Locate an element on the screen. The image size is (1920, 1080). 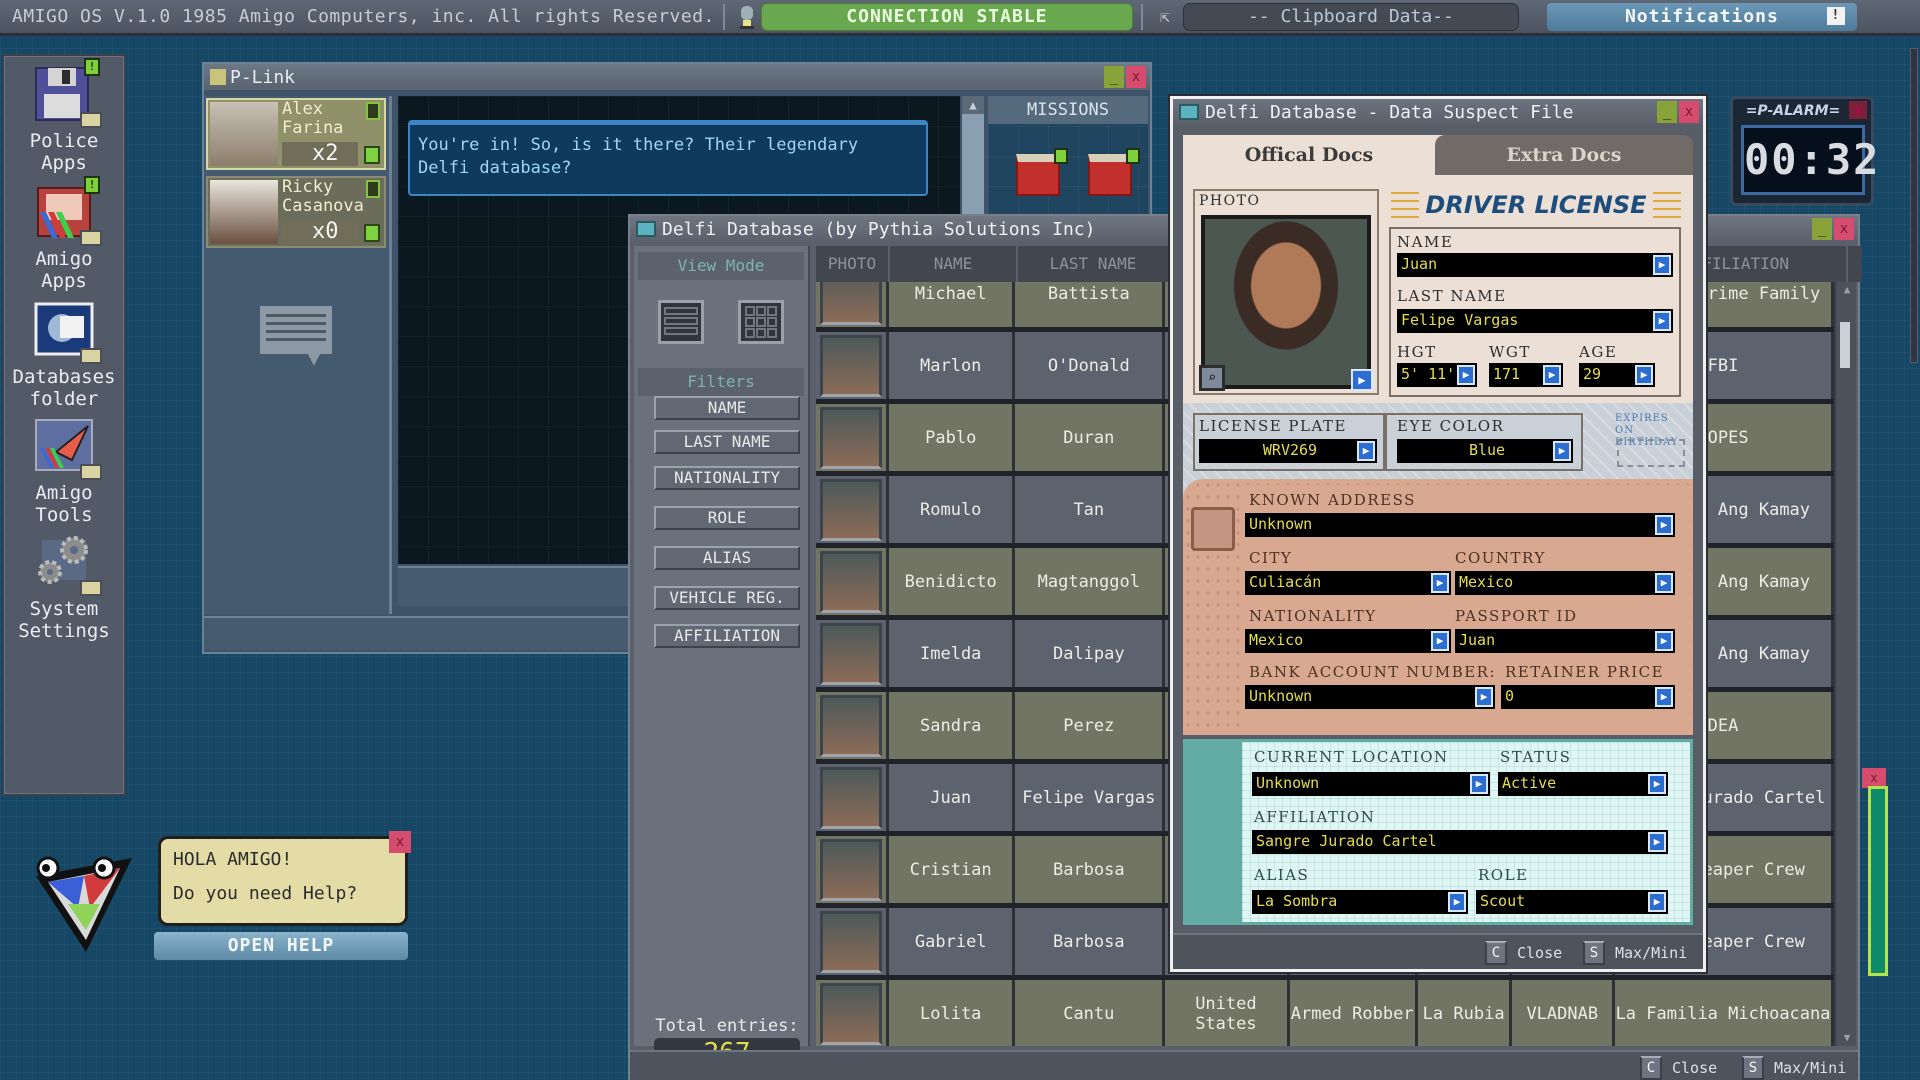
clipboard-icon: ⇱ is located at coordinates (1165, 17).